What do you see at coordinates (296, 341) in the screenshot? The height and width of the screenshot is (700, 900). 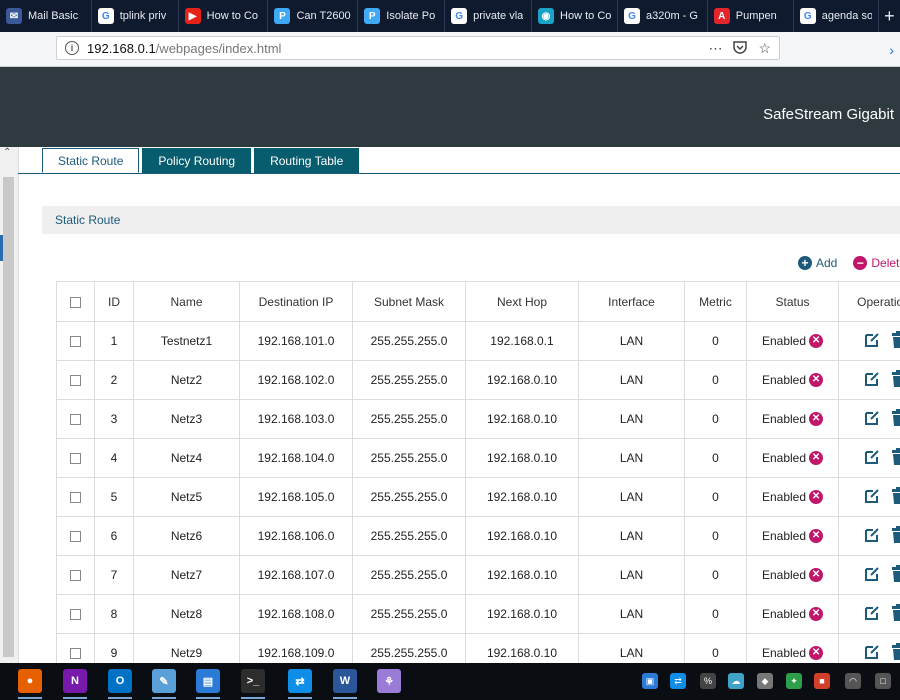 I see `destination-ip-cell: 192.168.101.0` at bounding box center [296, 341].